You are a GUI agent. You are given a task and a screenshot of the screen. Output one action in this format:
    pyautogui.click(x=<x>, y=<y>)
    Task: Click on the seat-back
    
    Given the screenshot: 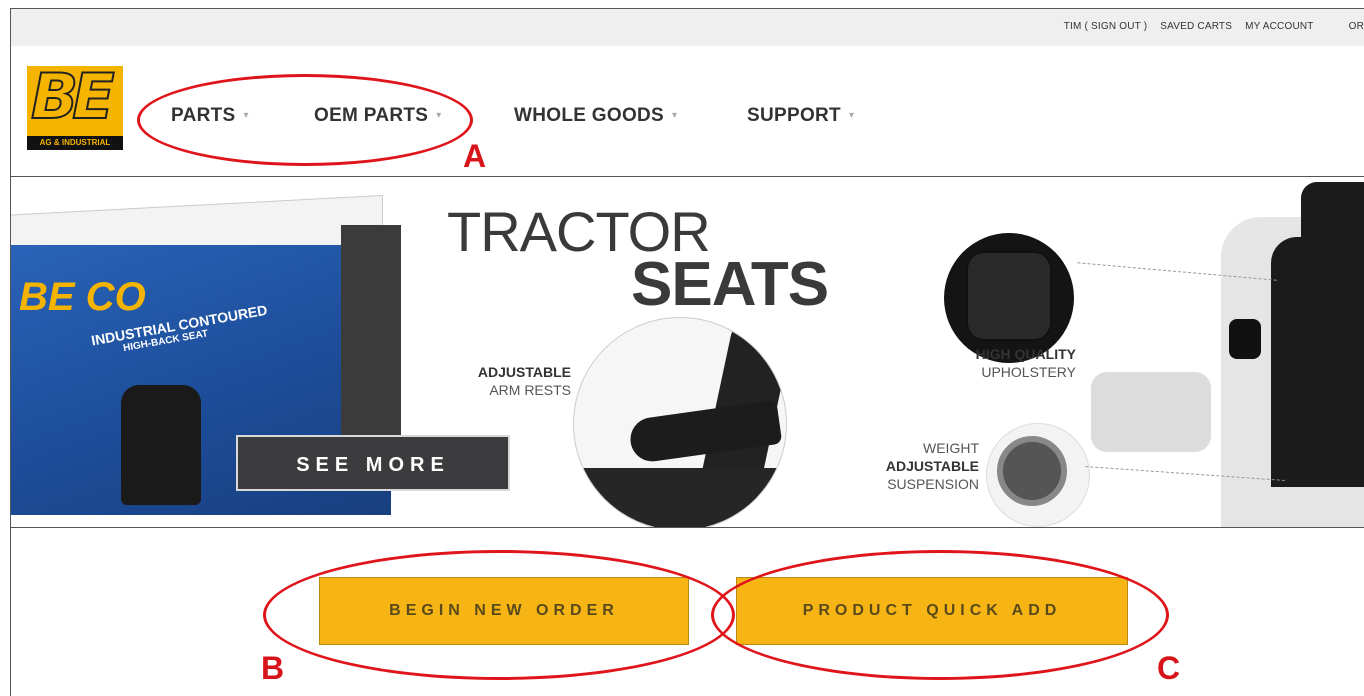 What is the action you would take?
    pyautogui.click(x=1317, y=362)
    